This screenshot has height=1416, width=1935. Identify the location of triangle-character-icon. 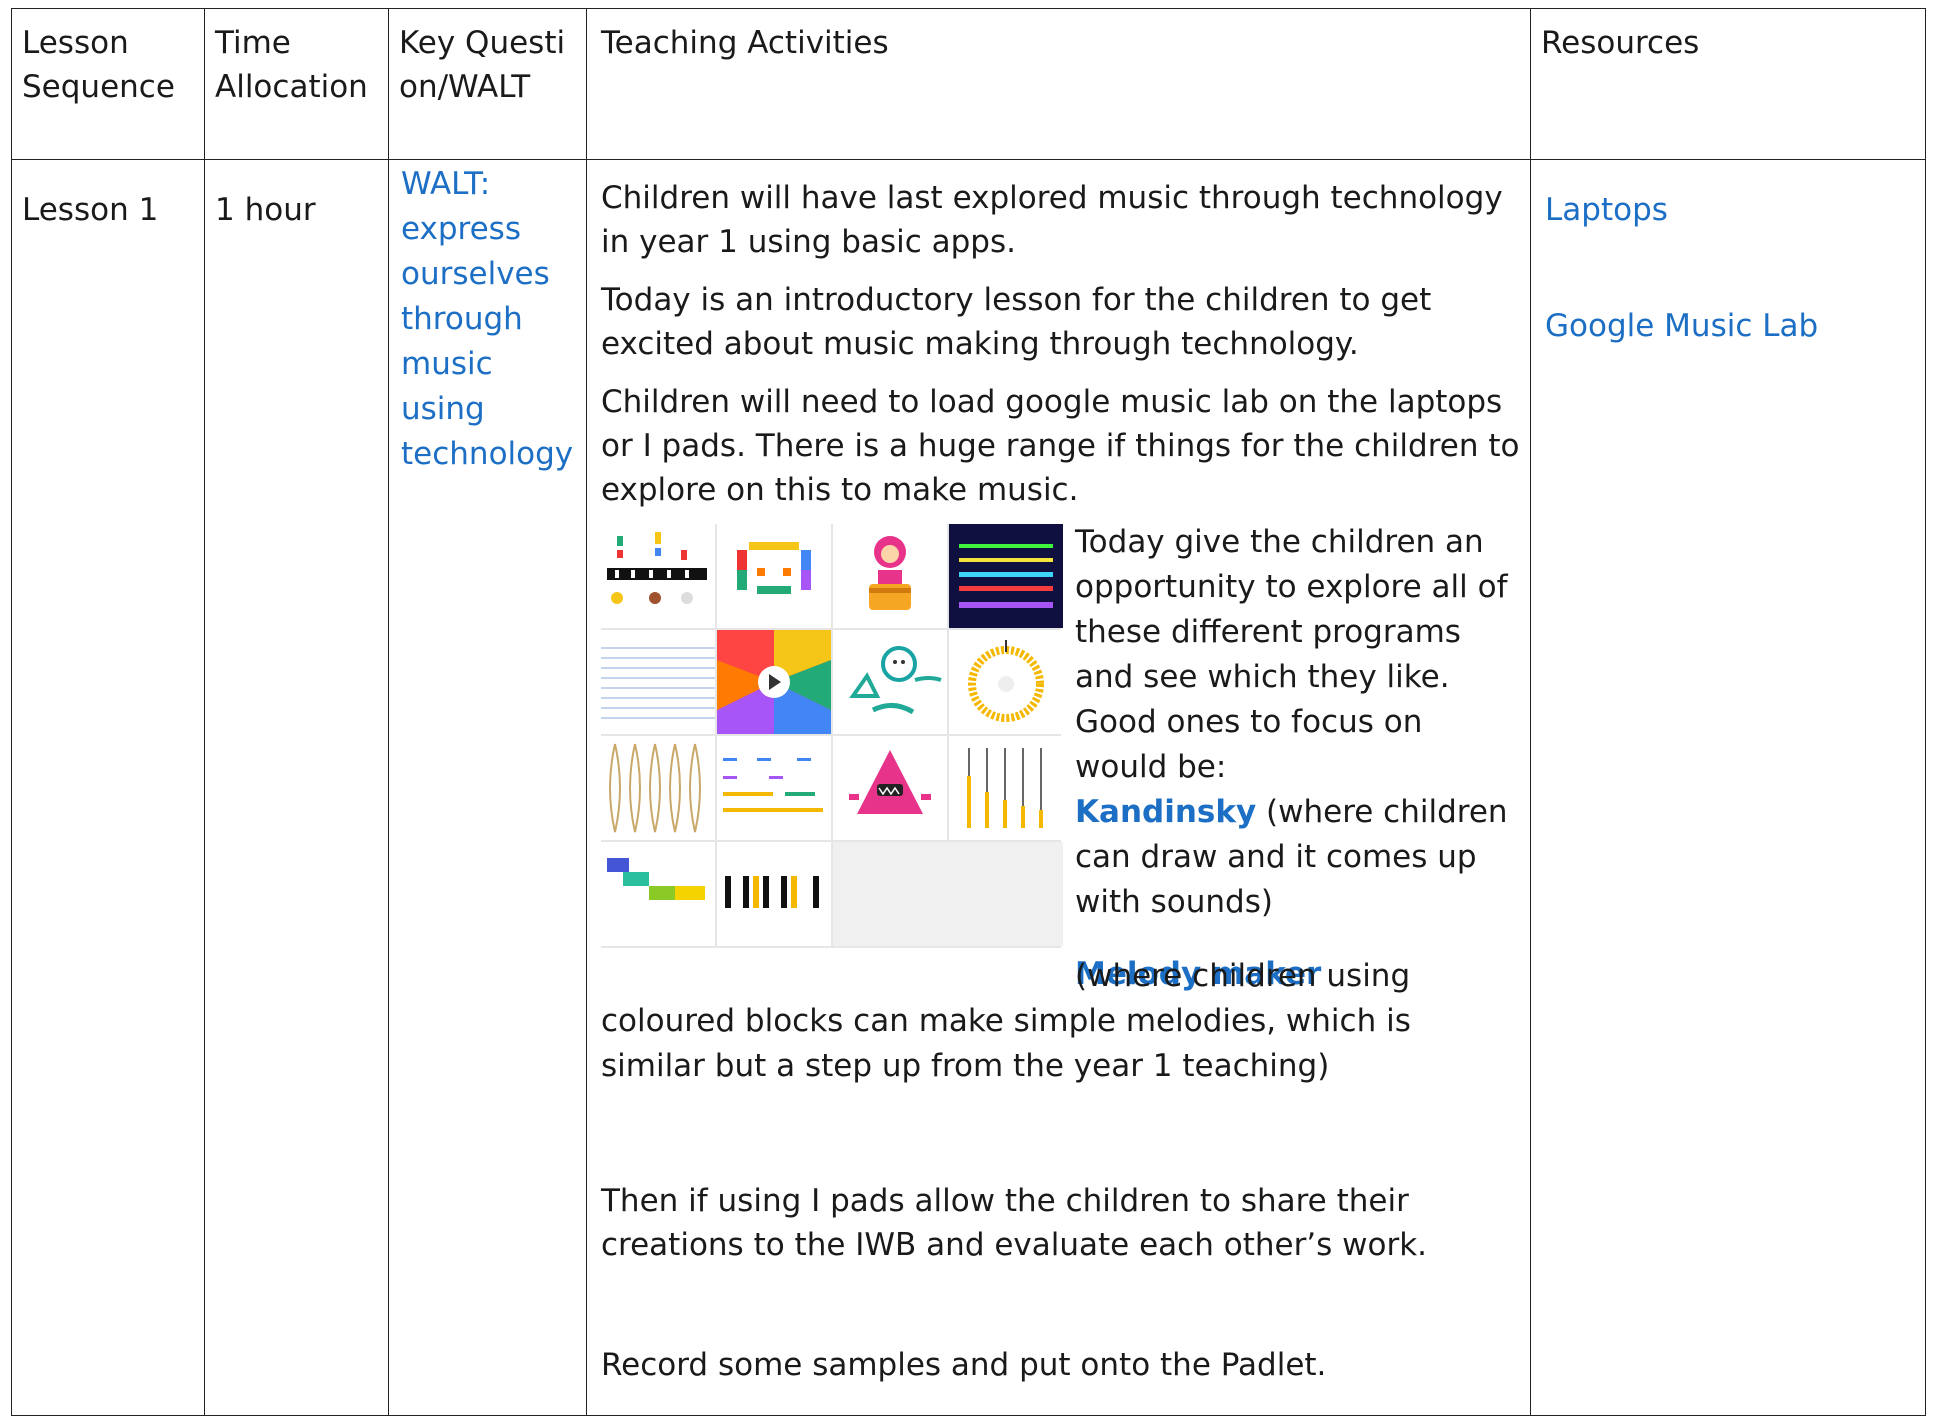
(890, 788).